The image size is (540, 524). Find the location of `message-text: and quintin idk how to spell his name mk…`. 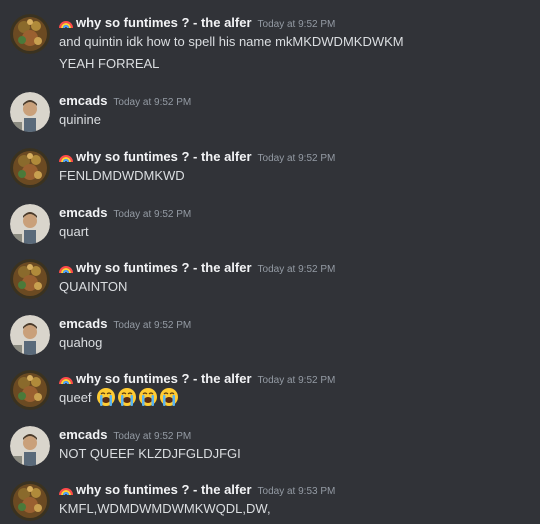

message-text: and quintin idk how to spell his name mk… is located at coordinates (231, 41).